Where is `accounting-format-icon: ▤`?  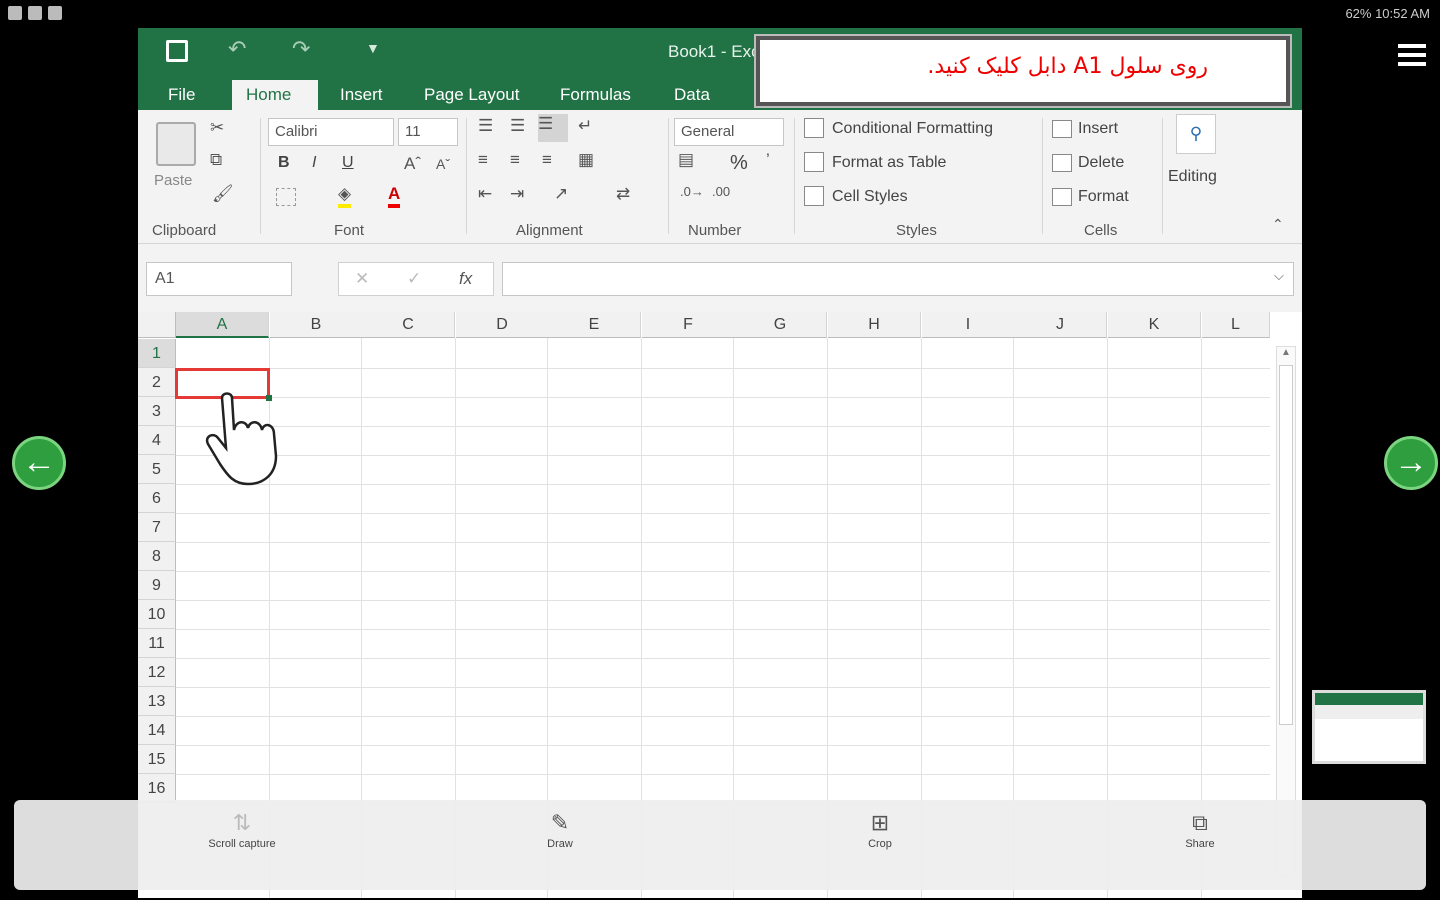 accounting-format-icon: ▤ is located at coordinates (686, 160).